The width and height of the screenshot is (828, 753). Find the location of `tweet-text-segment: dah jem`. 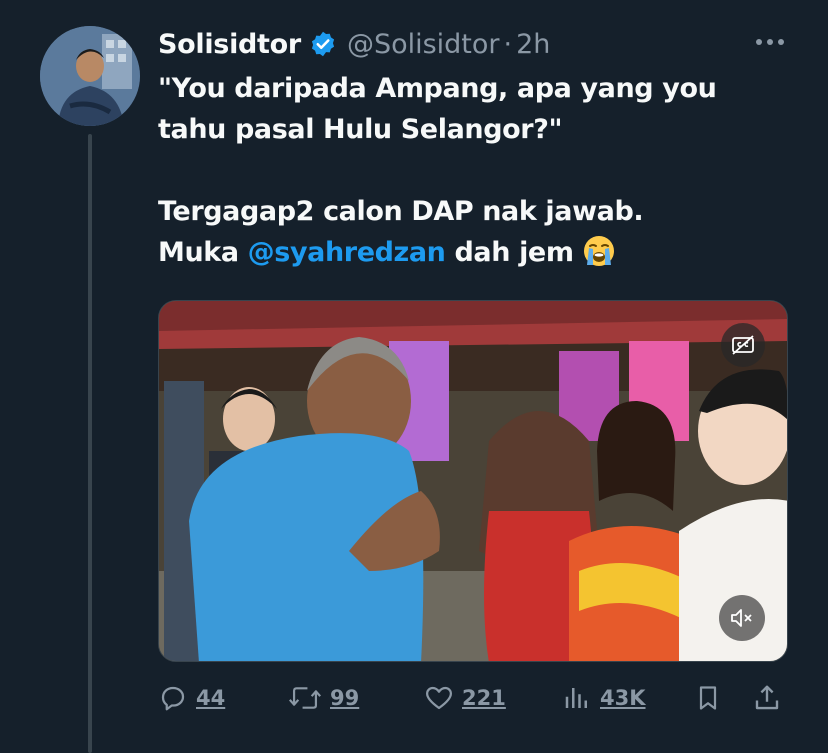

tweet-text-segment: dah jem is located at coordinates (509, 252).